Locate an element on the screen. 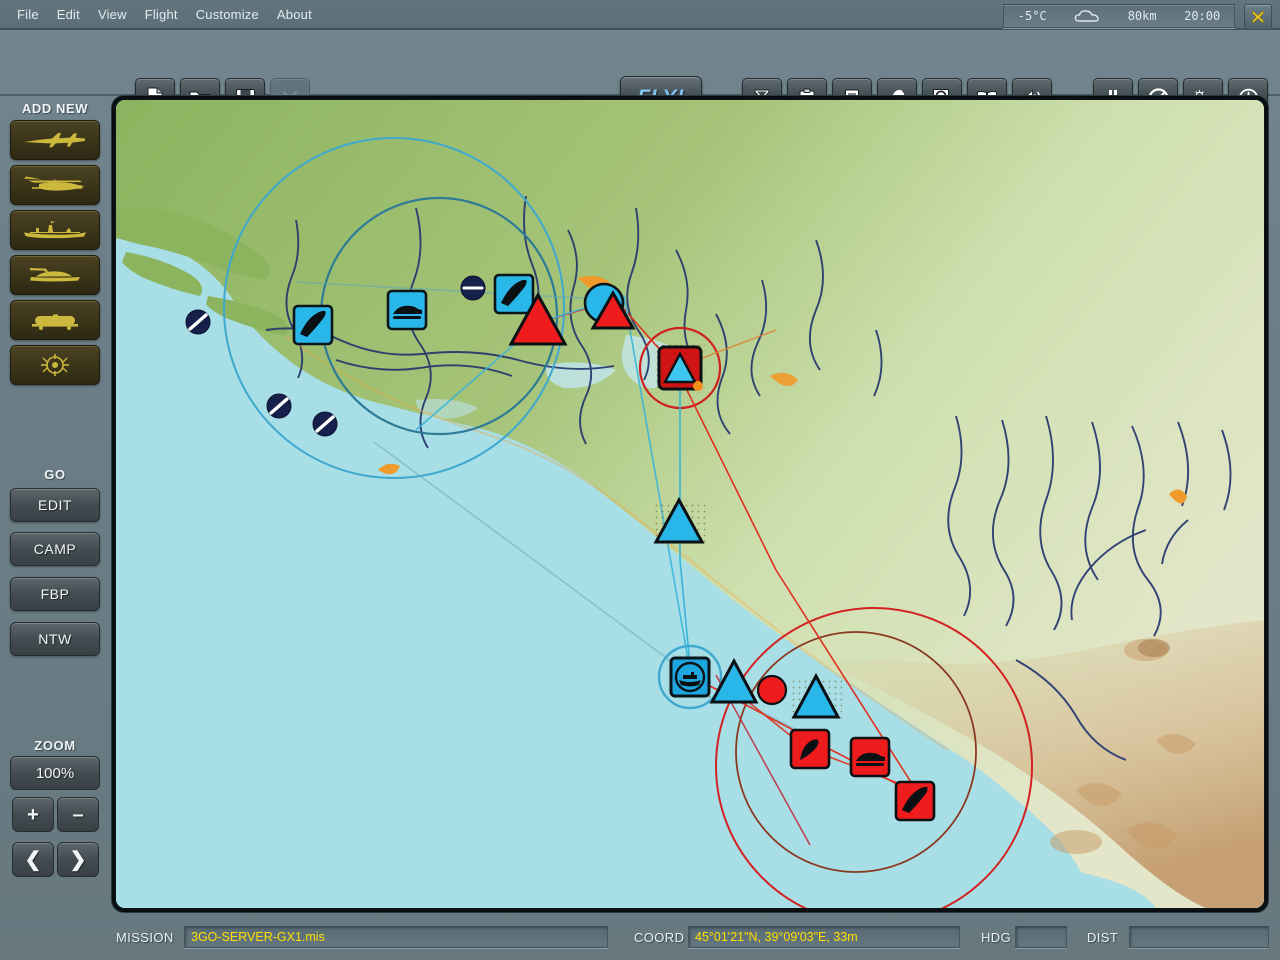 Image resolution: width=1280 pixels, height=960 pixels. menu-item-flight: Flight is located at coordinates (161, 14).